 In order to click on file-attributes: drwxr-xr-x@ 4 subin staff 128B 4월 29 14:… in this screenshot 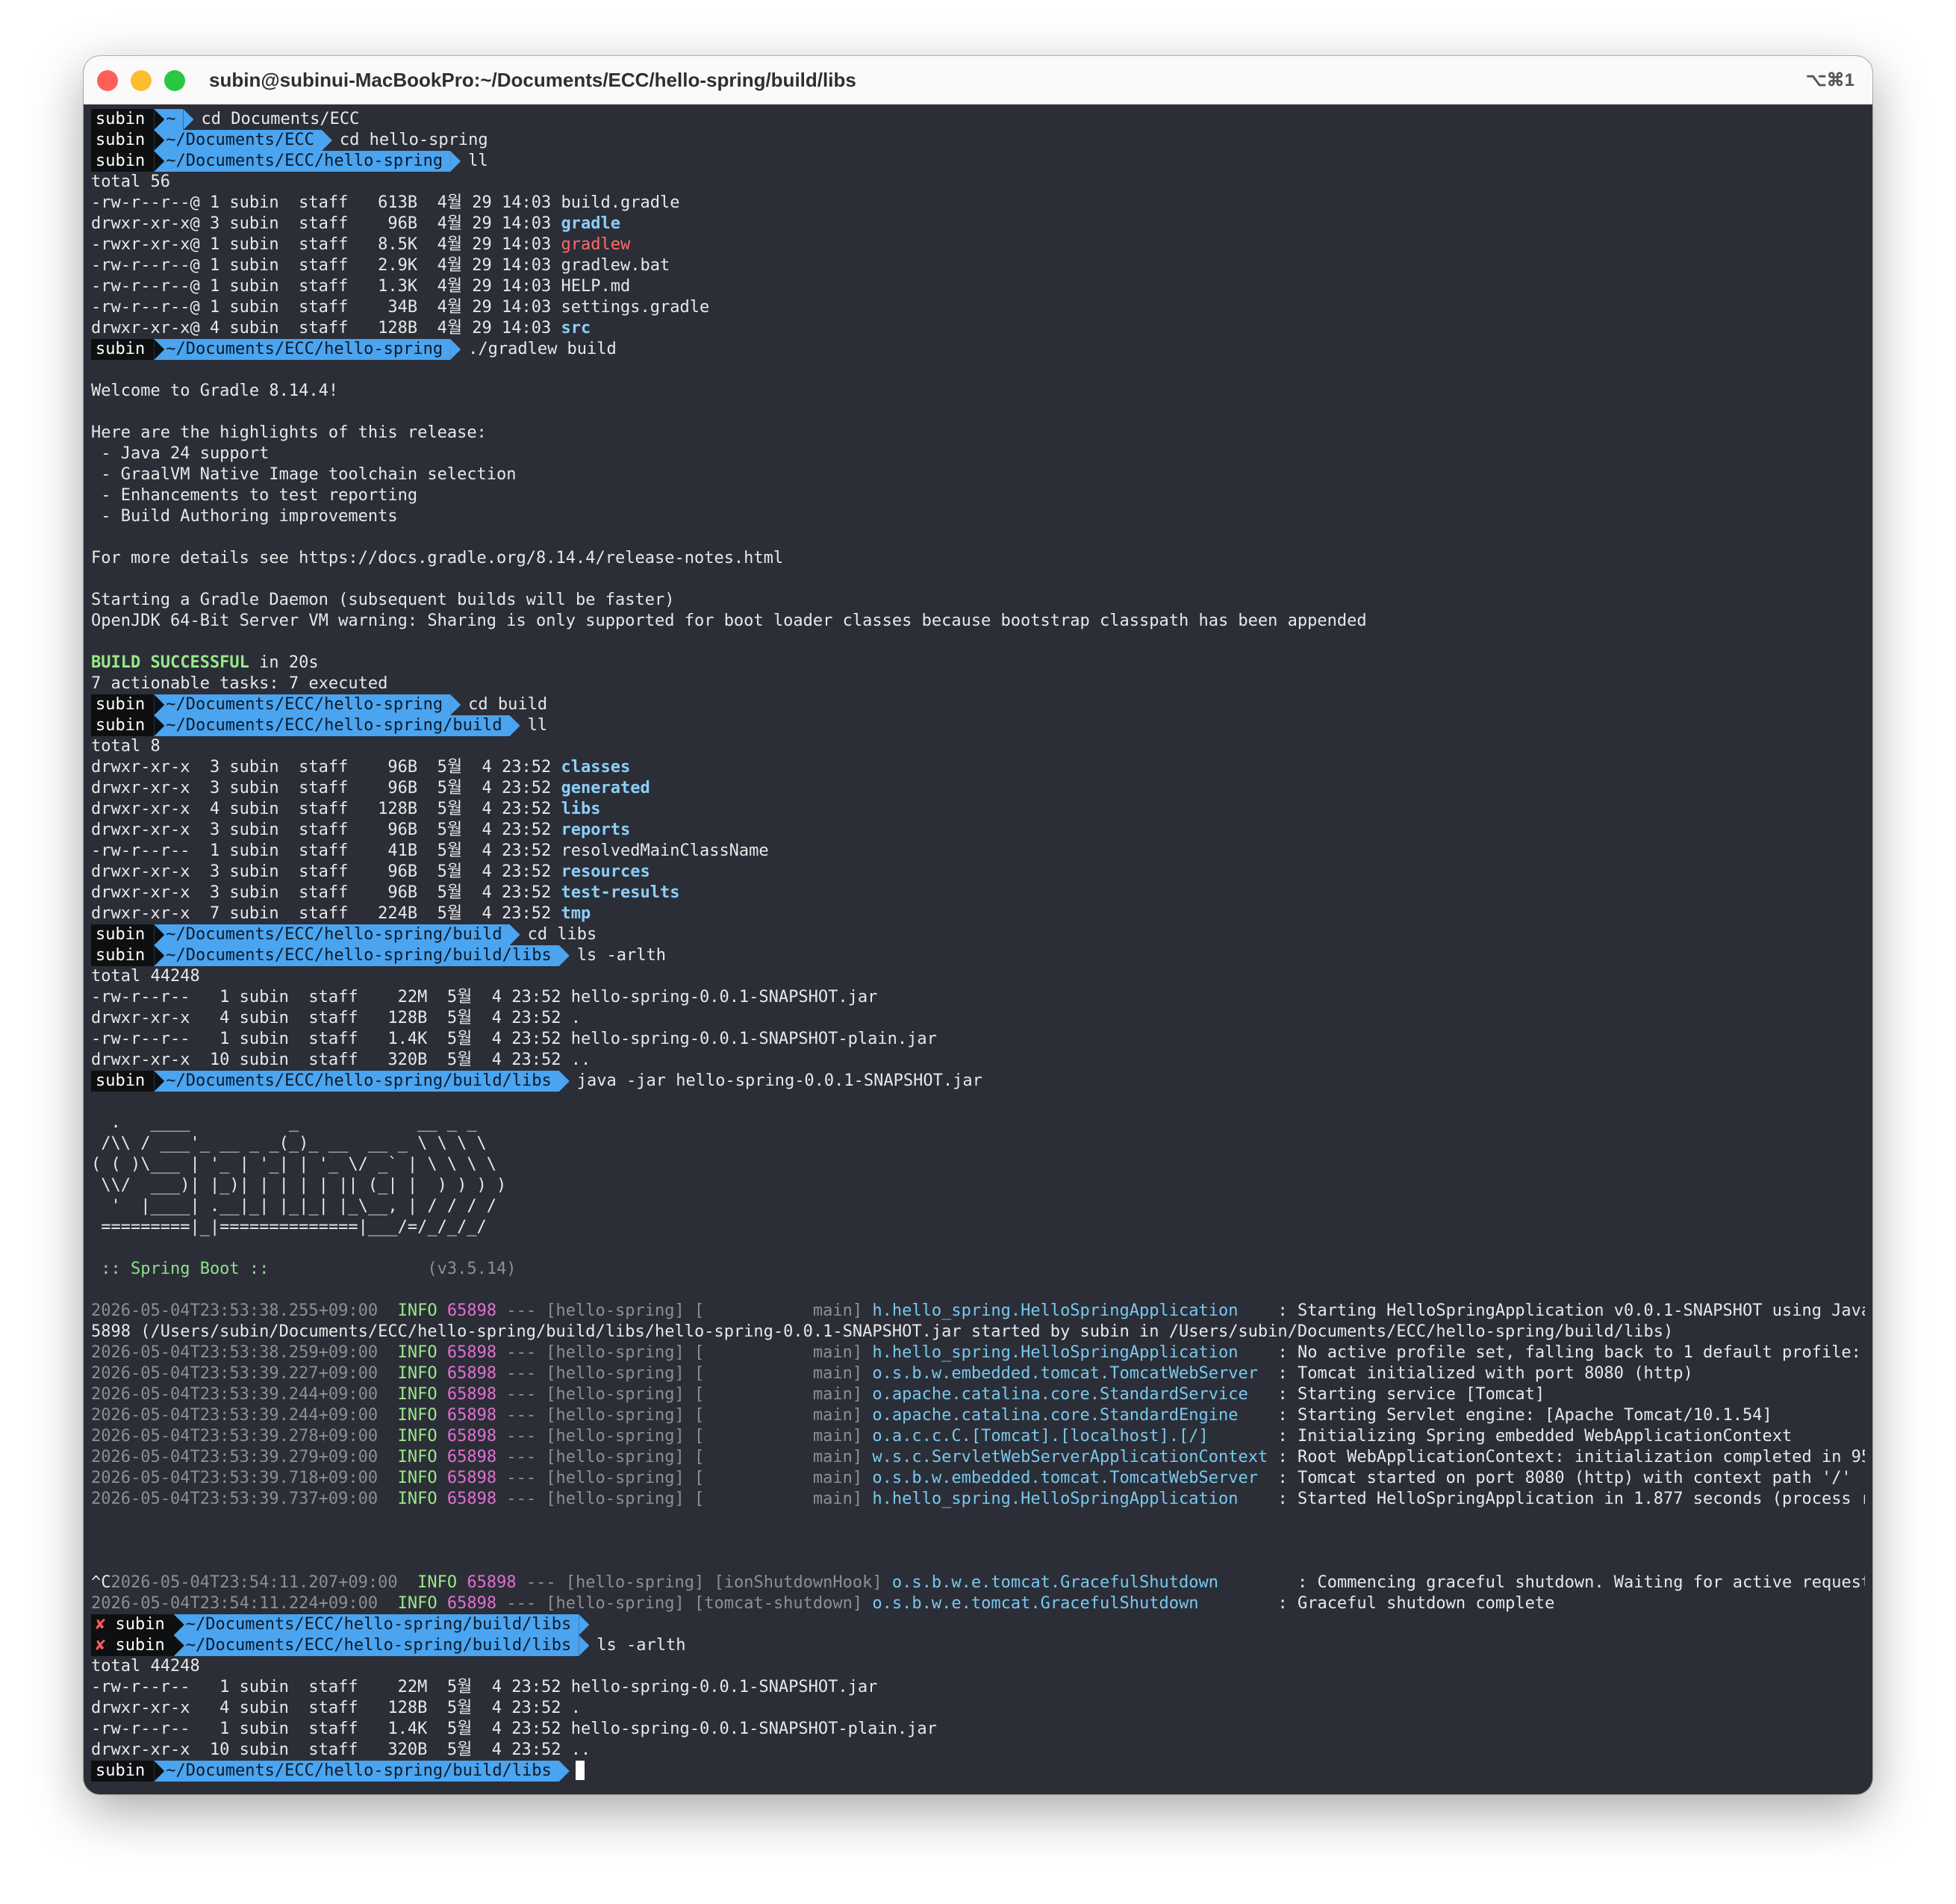, I will do `click(326, 328)`.